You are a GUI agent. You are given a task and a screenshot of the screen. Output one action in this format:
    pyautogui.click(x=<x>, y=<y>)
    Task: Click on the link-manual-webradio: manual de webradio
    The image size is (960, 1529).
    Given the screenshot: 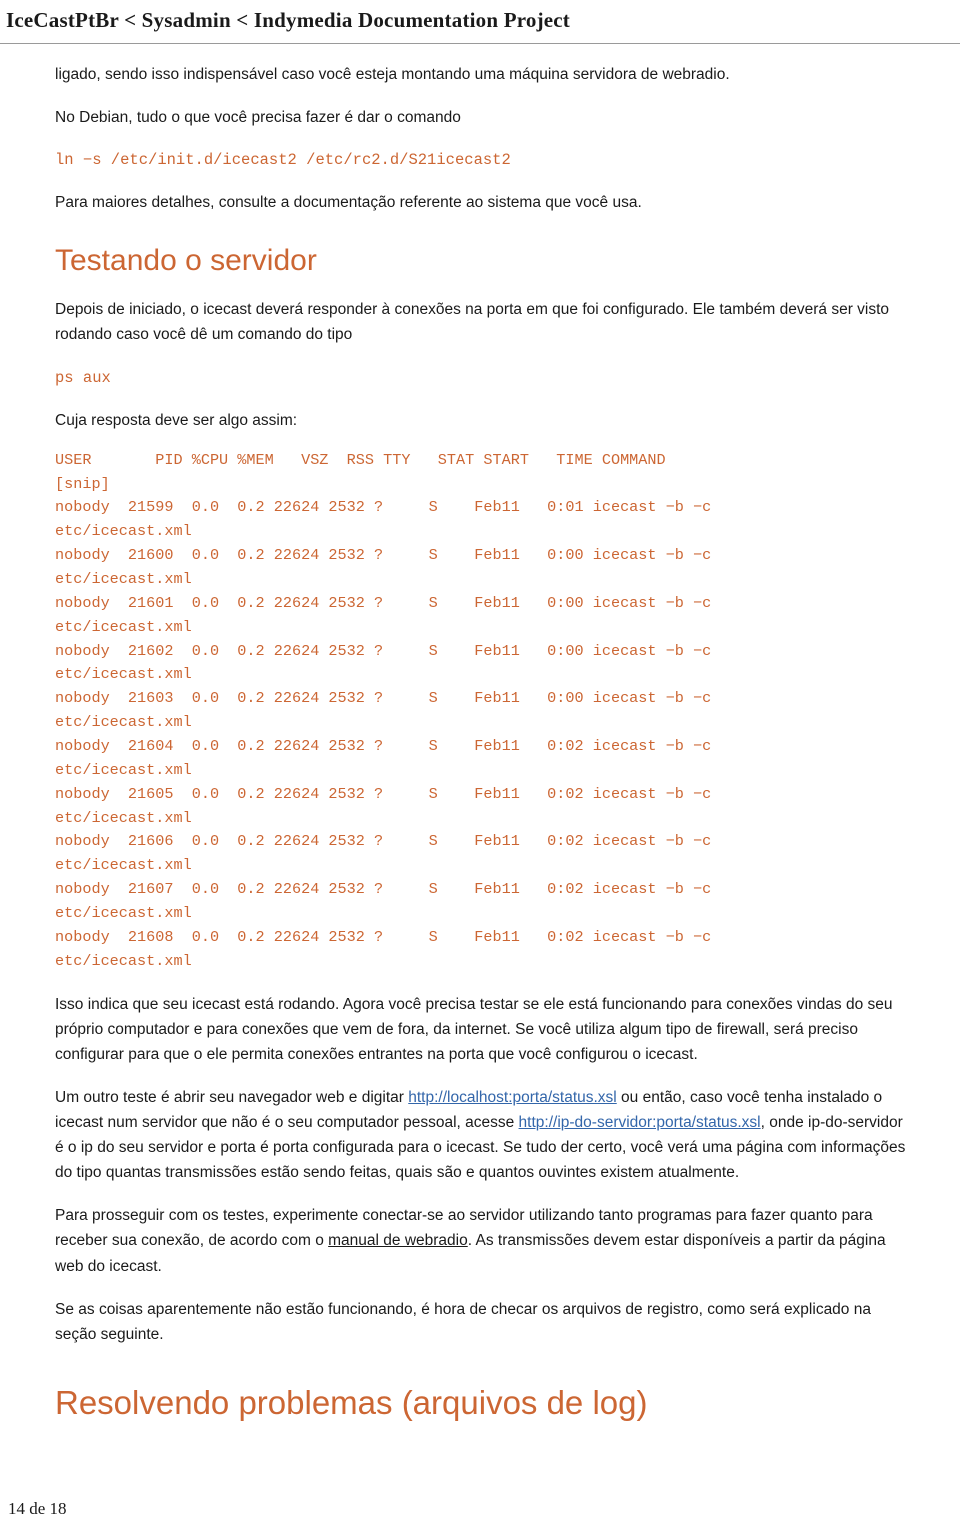 What is the action you would take?
    pyautogui.click(x=398, y=1240)
    